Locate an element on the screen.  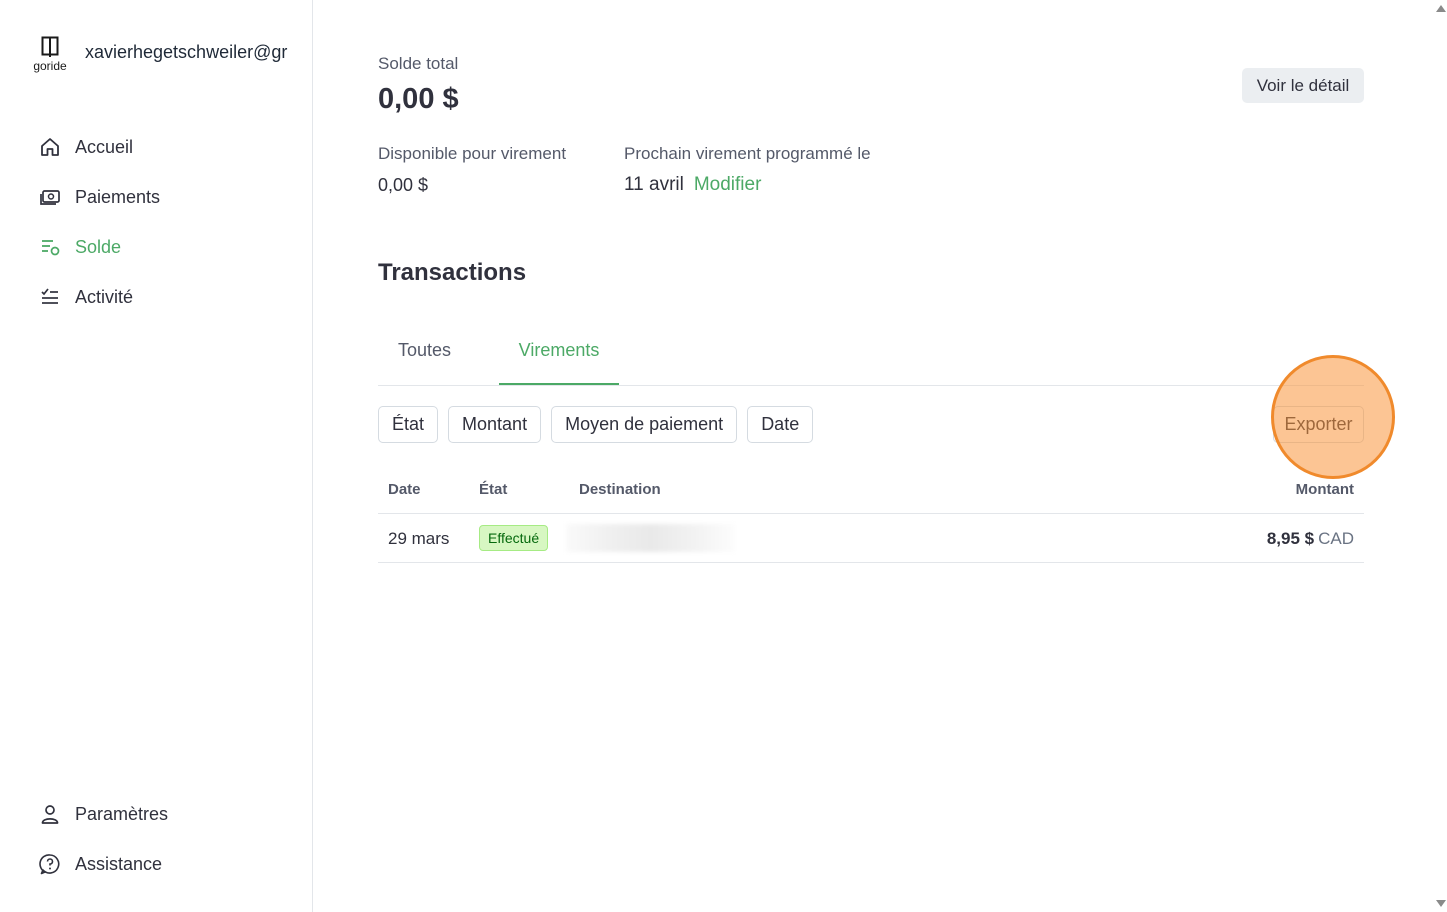
modify-link: Modifier is located at coordinates (728, 185).